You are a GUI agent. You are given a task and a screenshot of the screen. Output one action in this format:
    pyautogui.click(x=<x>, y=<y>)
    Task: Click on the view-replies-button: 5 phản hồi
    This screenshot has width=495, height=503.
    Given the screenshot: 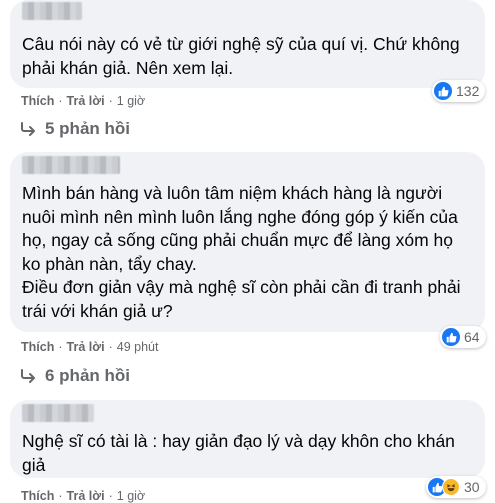 What is the action you would take?
    pyautogui.click(x=74, y=129)
    